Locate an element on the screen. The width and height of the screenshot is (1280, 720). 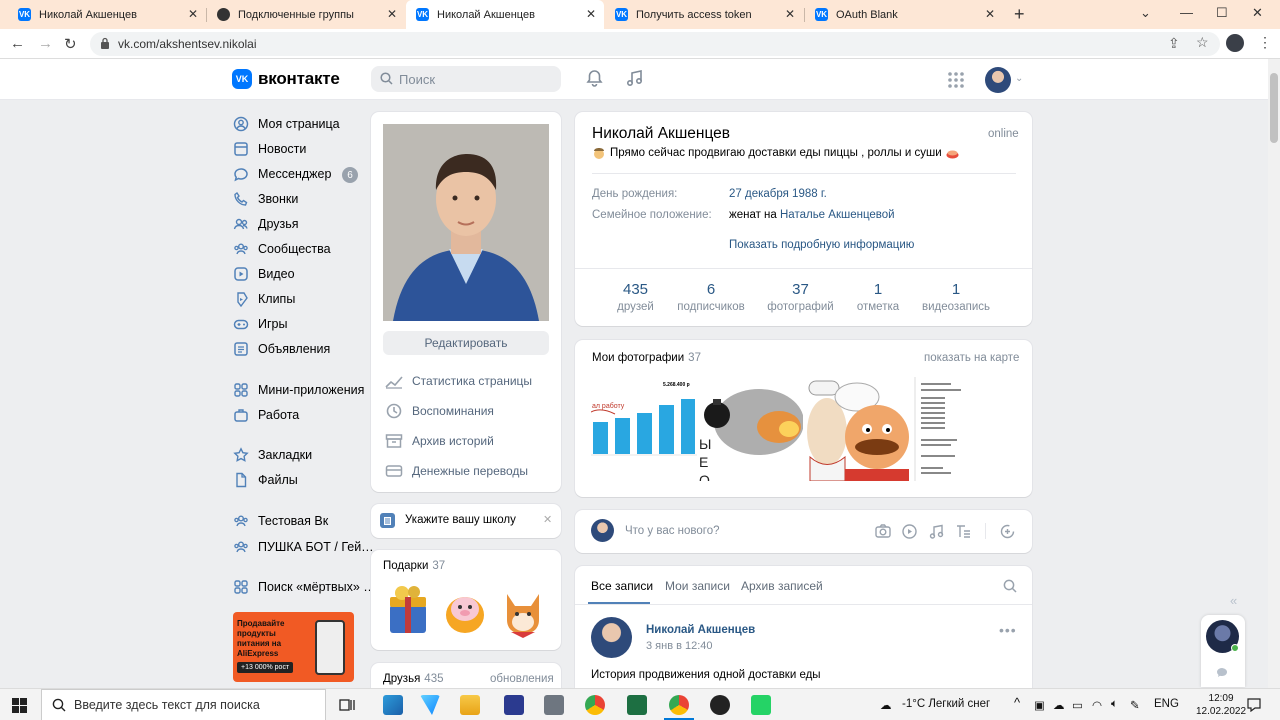
header-avatar is located at coordinates (998, 80).